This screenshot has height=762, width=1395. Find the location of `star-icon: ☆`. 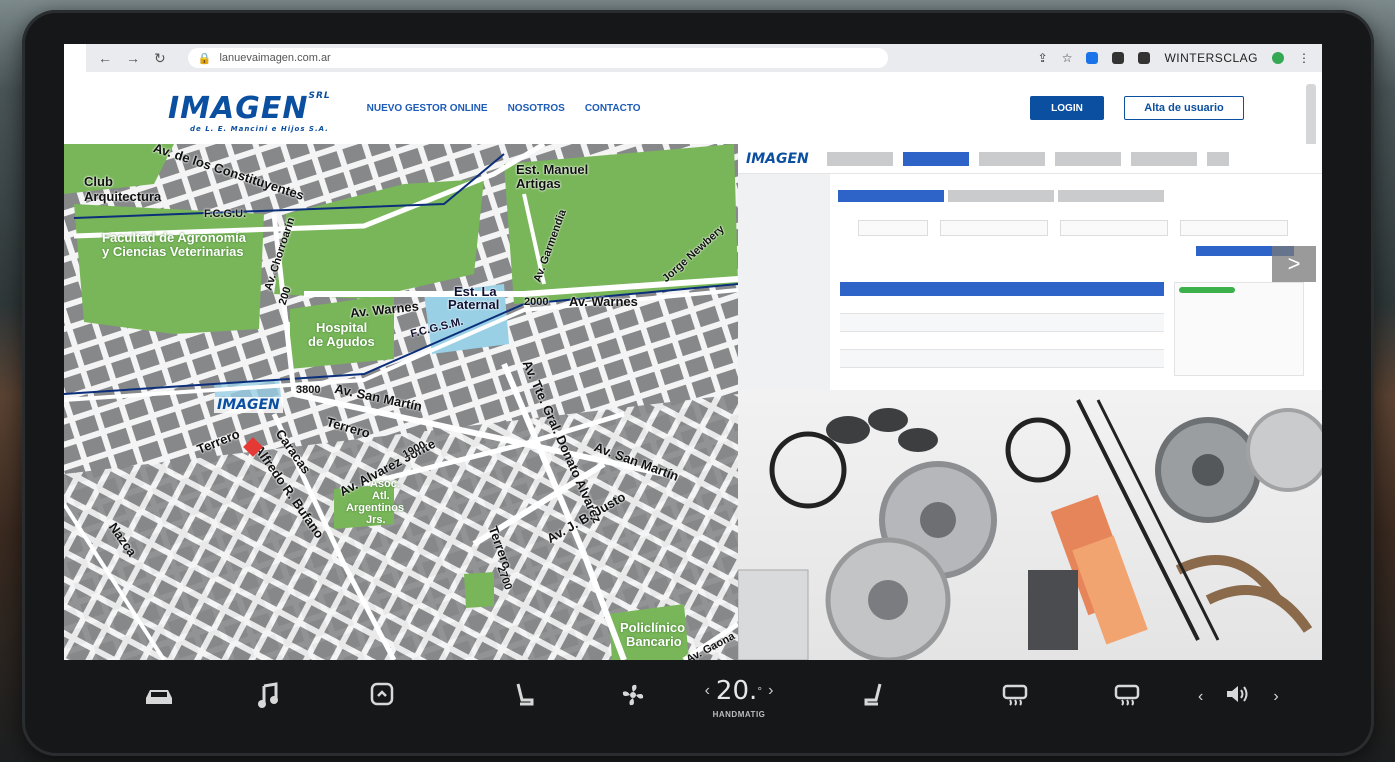

star-icon: ☆ is located at coordinates (1067, 58).